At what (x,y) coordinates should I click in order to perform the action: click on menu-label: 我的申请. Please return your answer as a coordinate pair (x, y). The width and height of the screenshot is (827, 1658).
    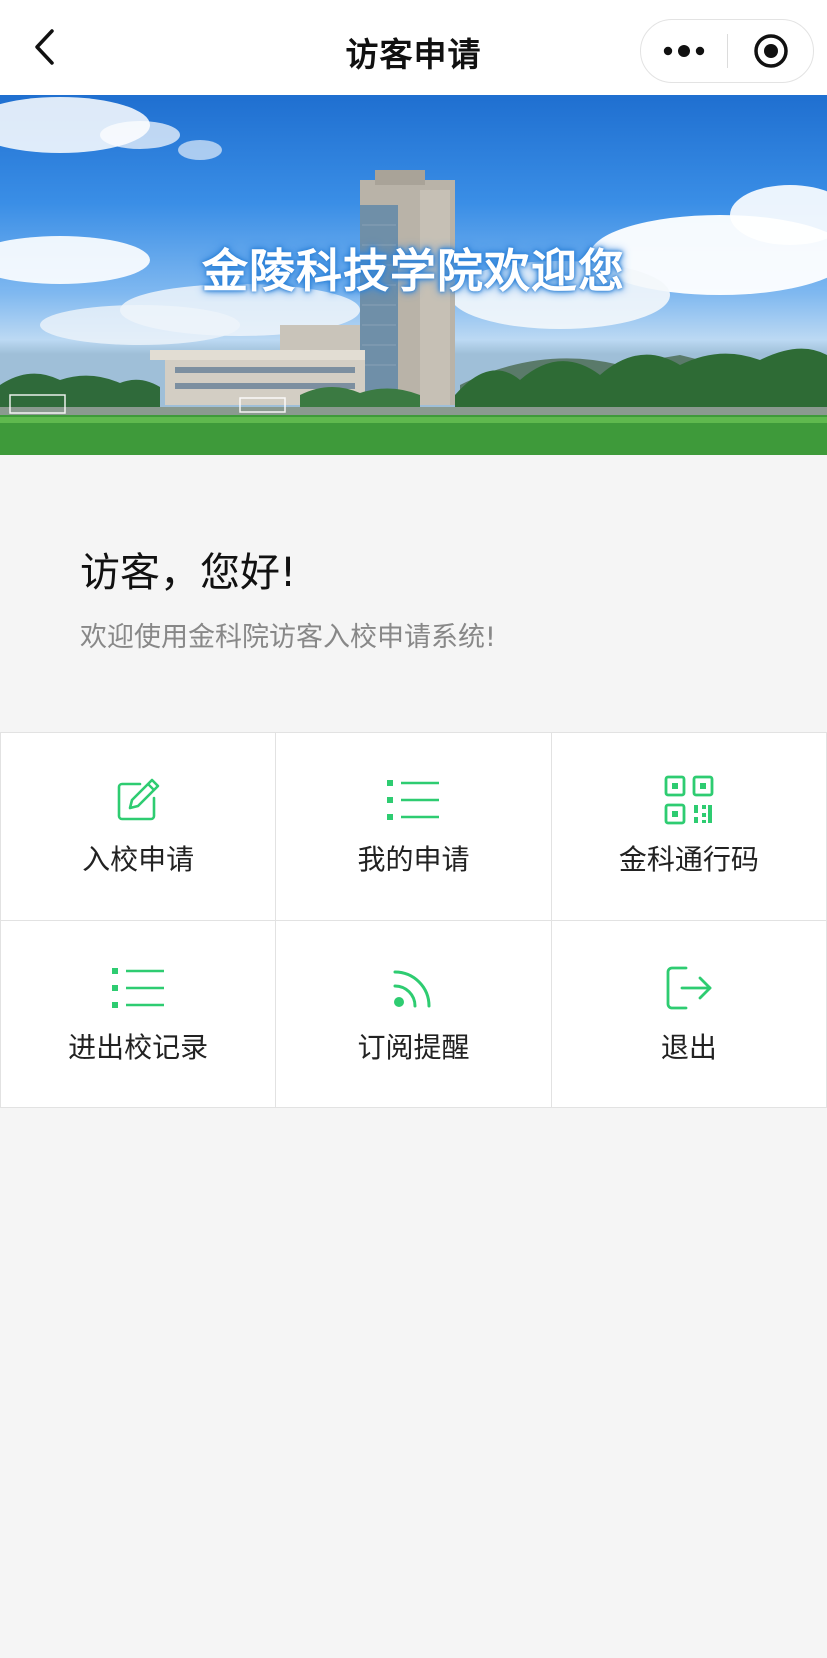
    Looking at the image, I should click on (413, 860).